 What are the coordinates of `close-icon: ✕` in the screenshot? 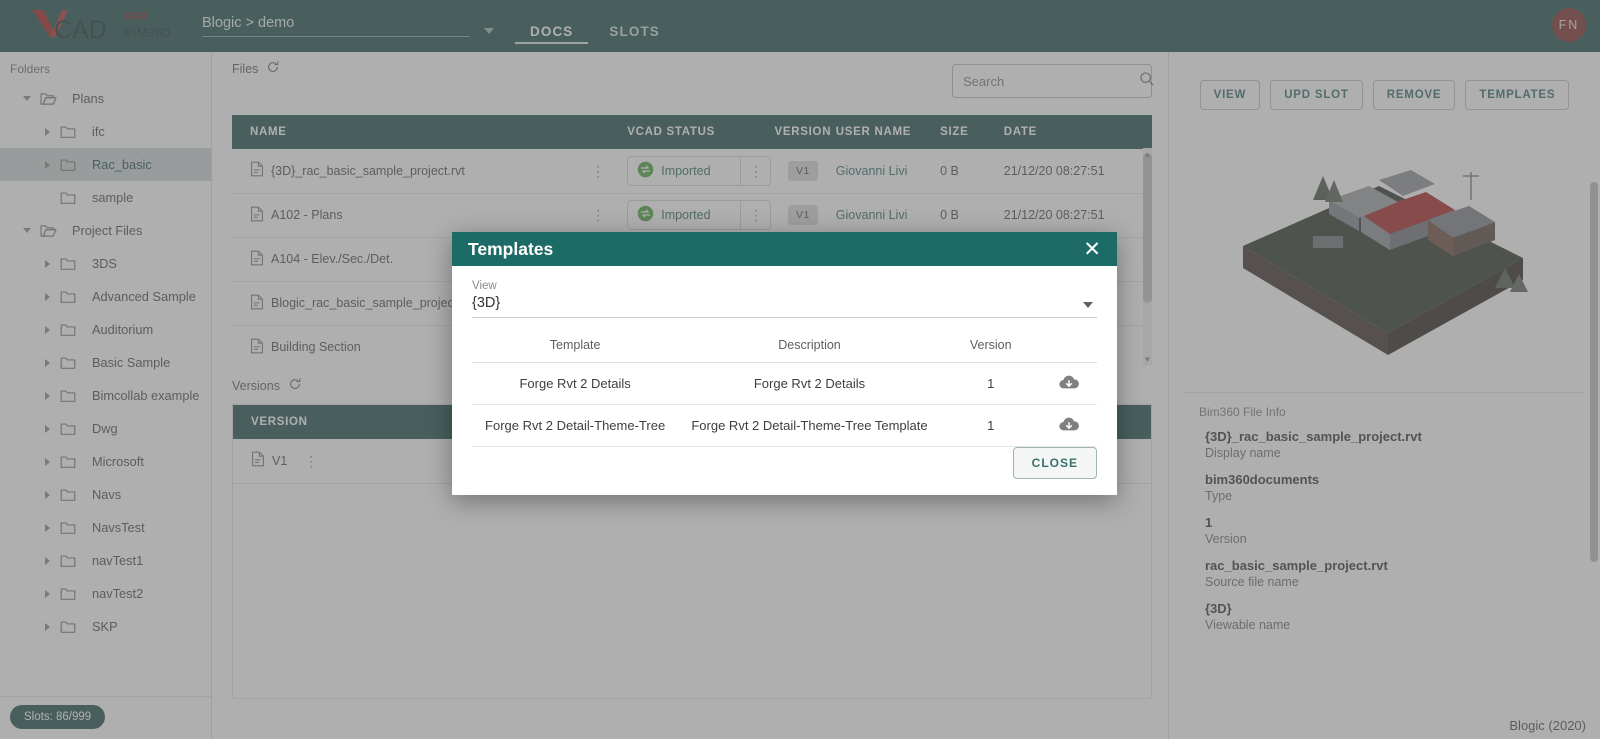 It's located at (1092, 249).